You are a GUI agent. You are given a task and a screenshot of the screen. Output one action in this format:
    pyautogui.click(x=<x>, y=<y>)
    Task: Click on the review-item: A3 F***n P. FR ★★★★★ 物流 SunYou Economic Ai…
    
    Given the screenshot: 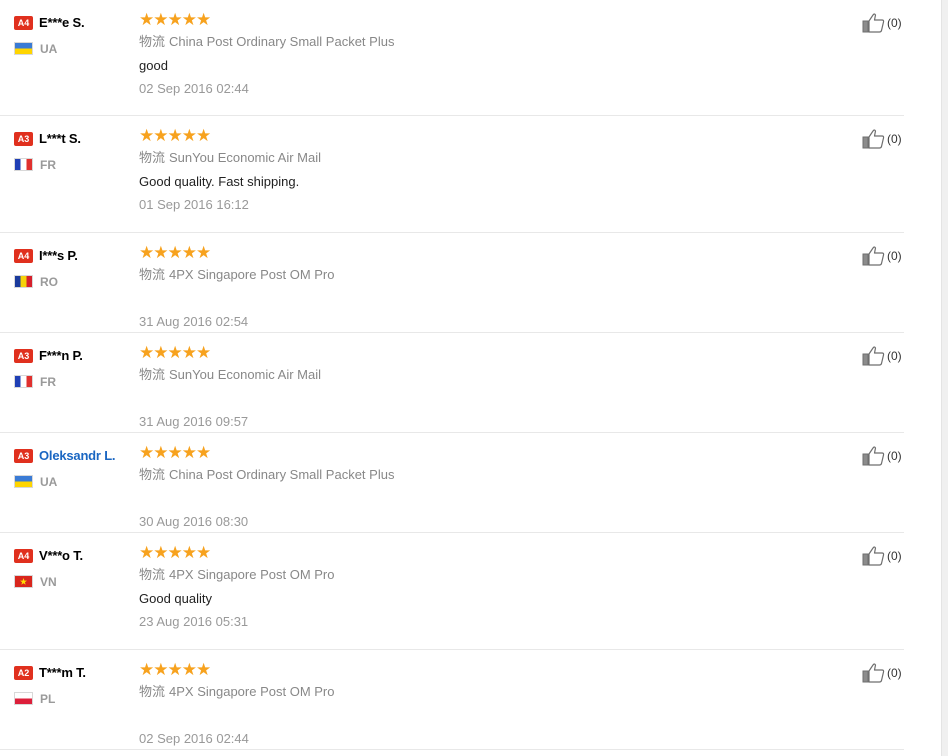 What is the action you would take?
    pyautogui.click(x=452, y=383)
    